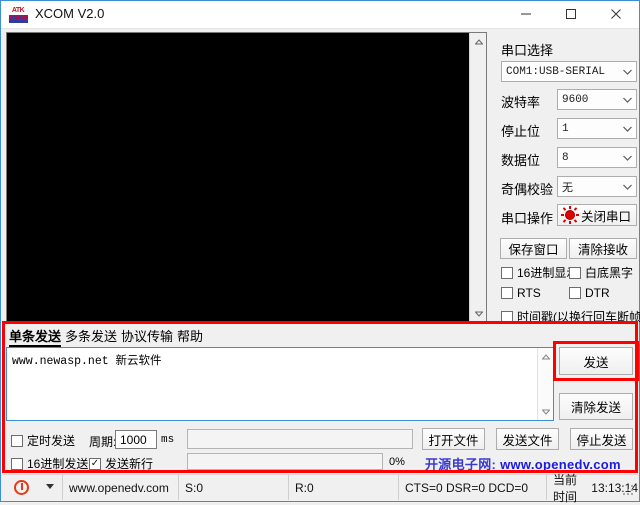 The width and height of the screenshot is (640, 505). What do you see at coordinates (521, 160) in the screenshot?
I see `databits-label: 数据位` at bounding box center [521, 160].